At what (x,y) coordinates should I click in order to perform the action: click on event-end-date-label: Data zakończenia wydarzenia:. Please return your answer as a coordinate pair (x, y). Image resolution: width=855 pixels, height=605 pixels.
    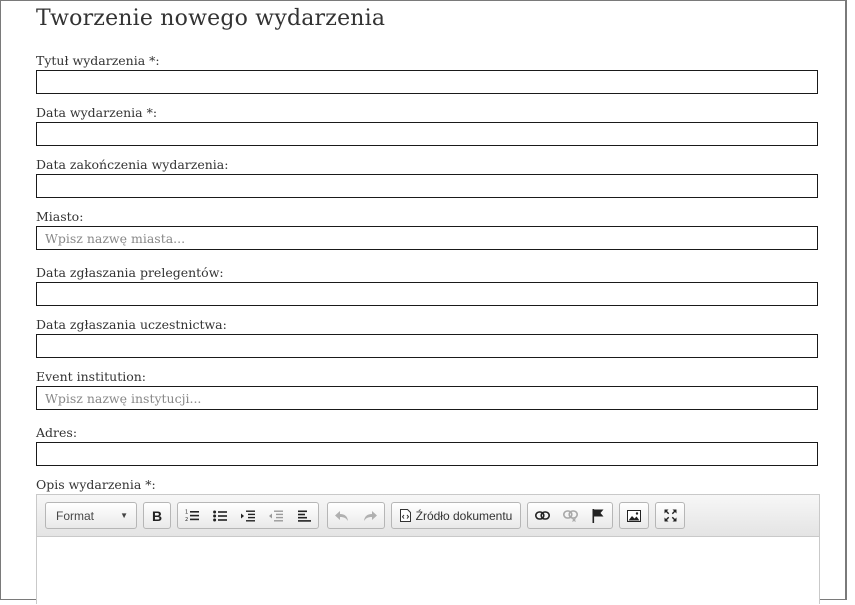
    Looking at the image, I should click on (132, 164).